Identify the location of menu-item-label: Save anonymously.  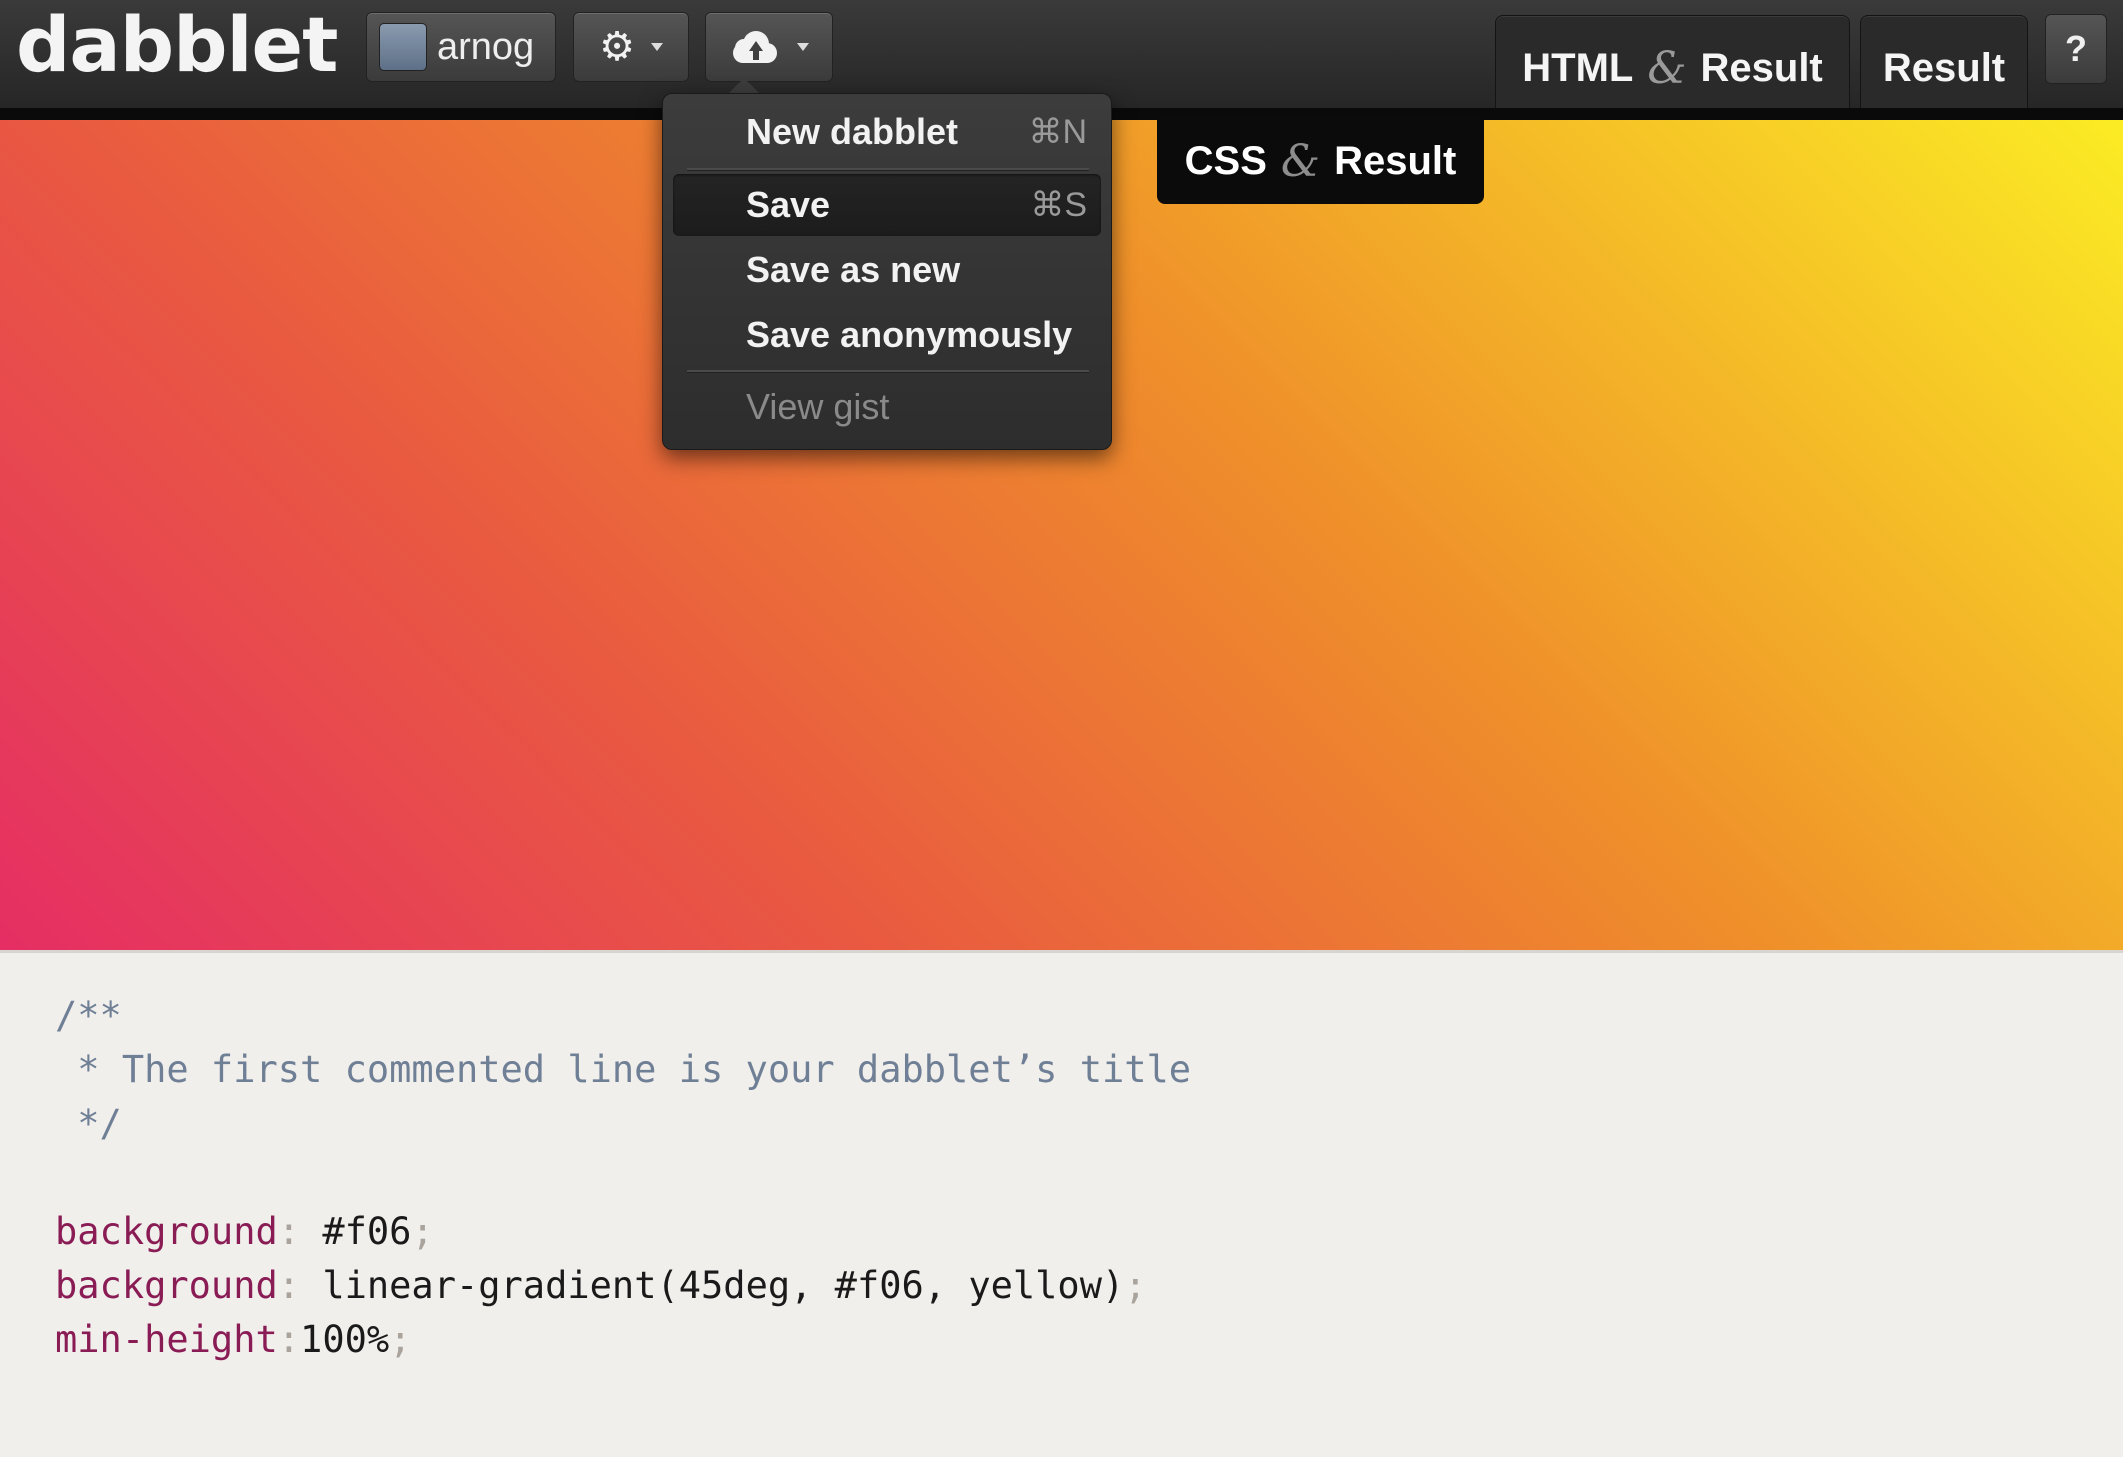
(909, 334).